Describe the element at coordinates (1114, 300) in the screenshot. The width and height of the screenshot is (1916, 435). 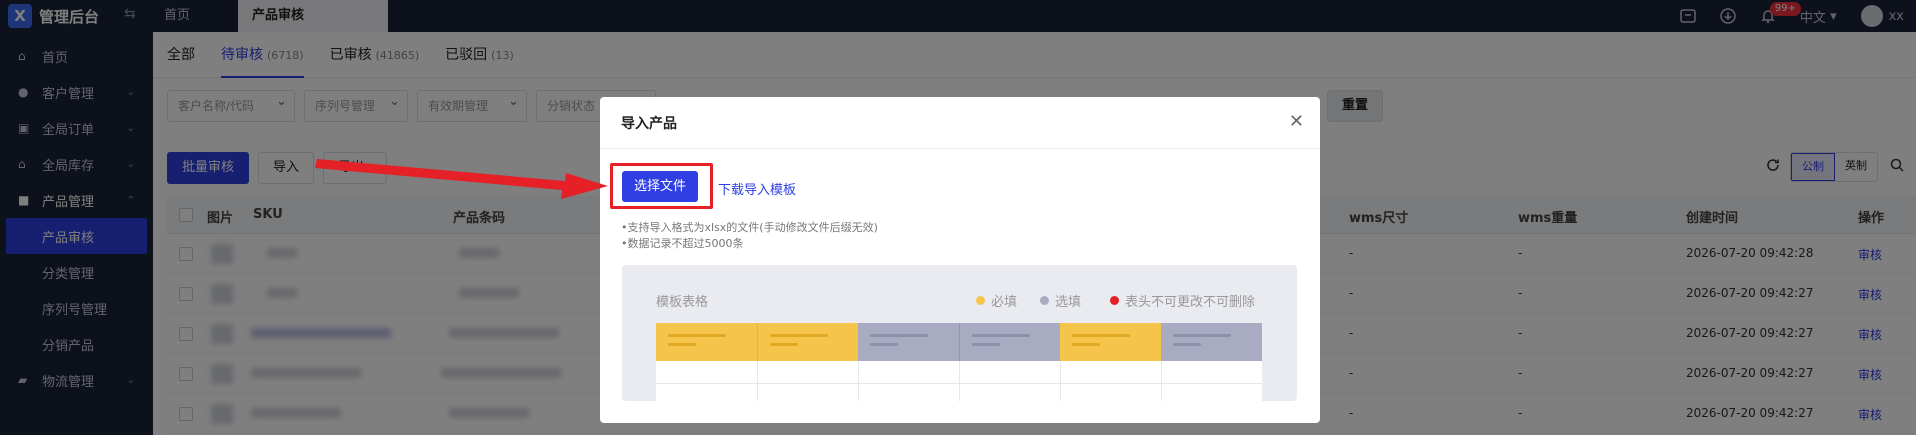
I see `fixed-dot-icon` at that location.